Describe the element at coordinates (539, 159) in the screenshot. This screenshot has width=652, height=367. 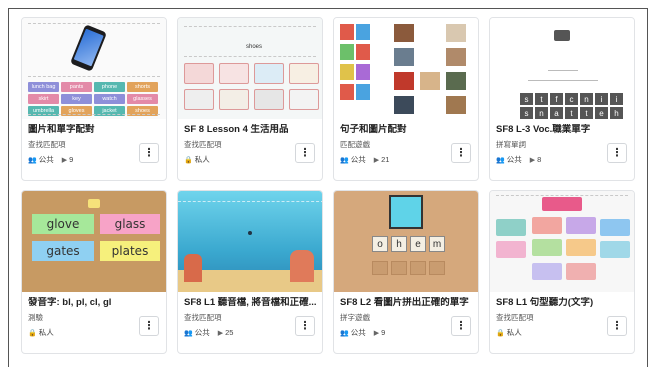
I see `play-count: 8` at that location.